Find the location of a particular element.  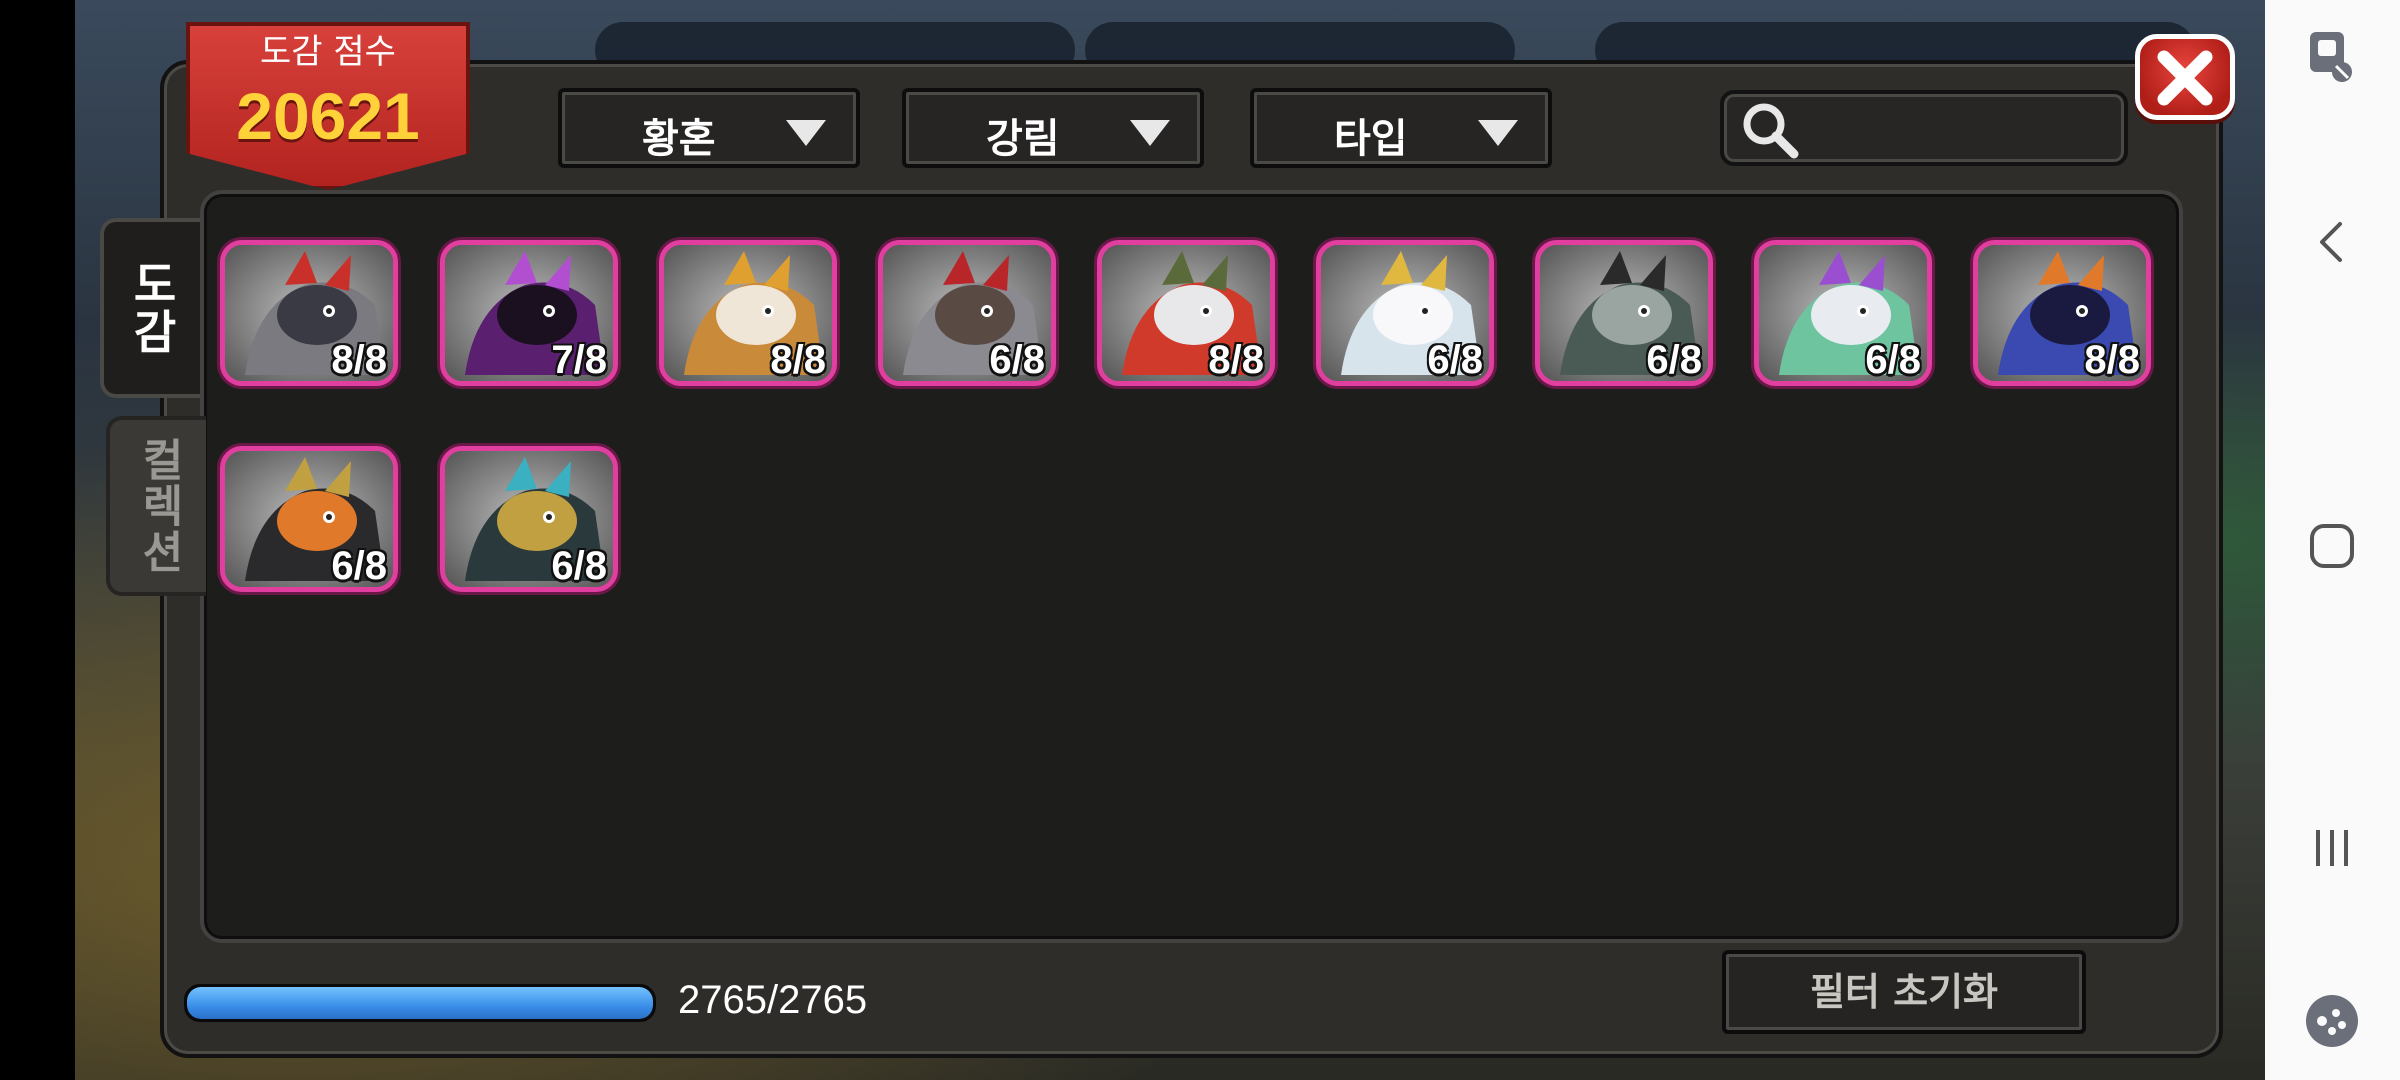

card-count: 7/8 is located at coordinates (579, 360).